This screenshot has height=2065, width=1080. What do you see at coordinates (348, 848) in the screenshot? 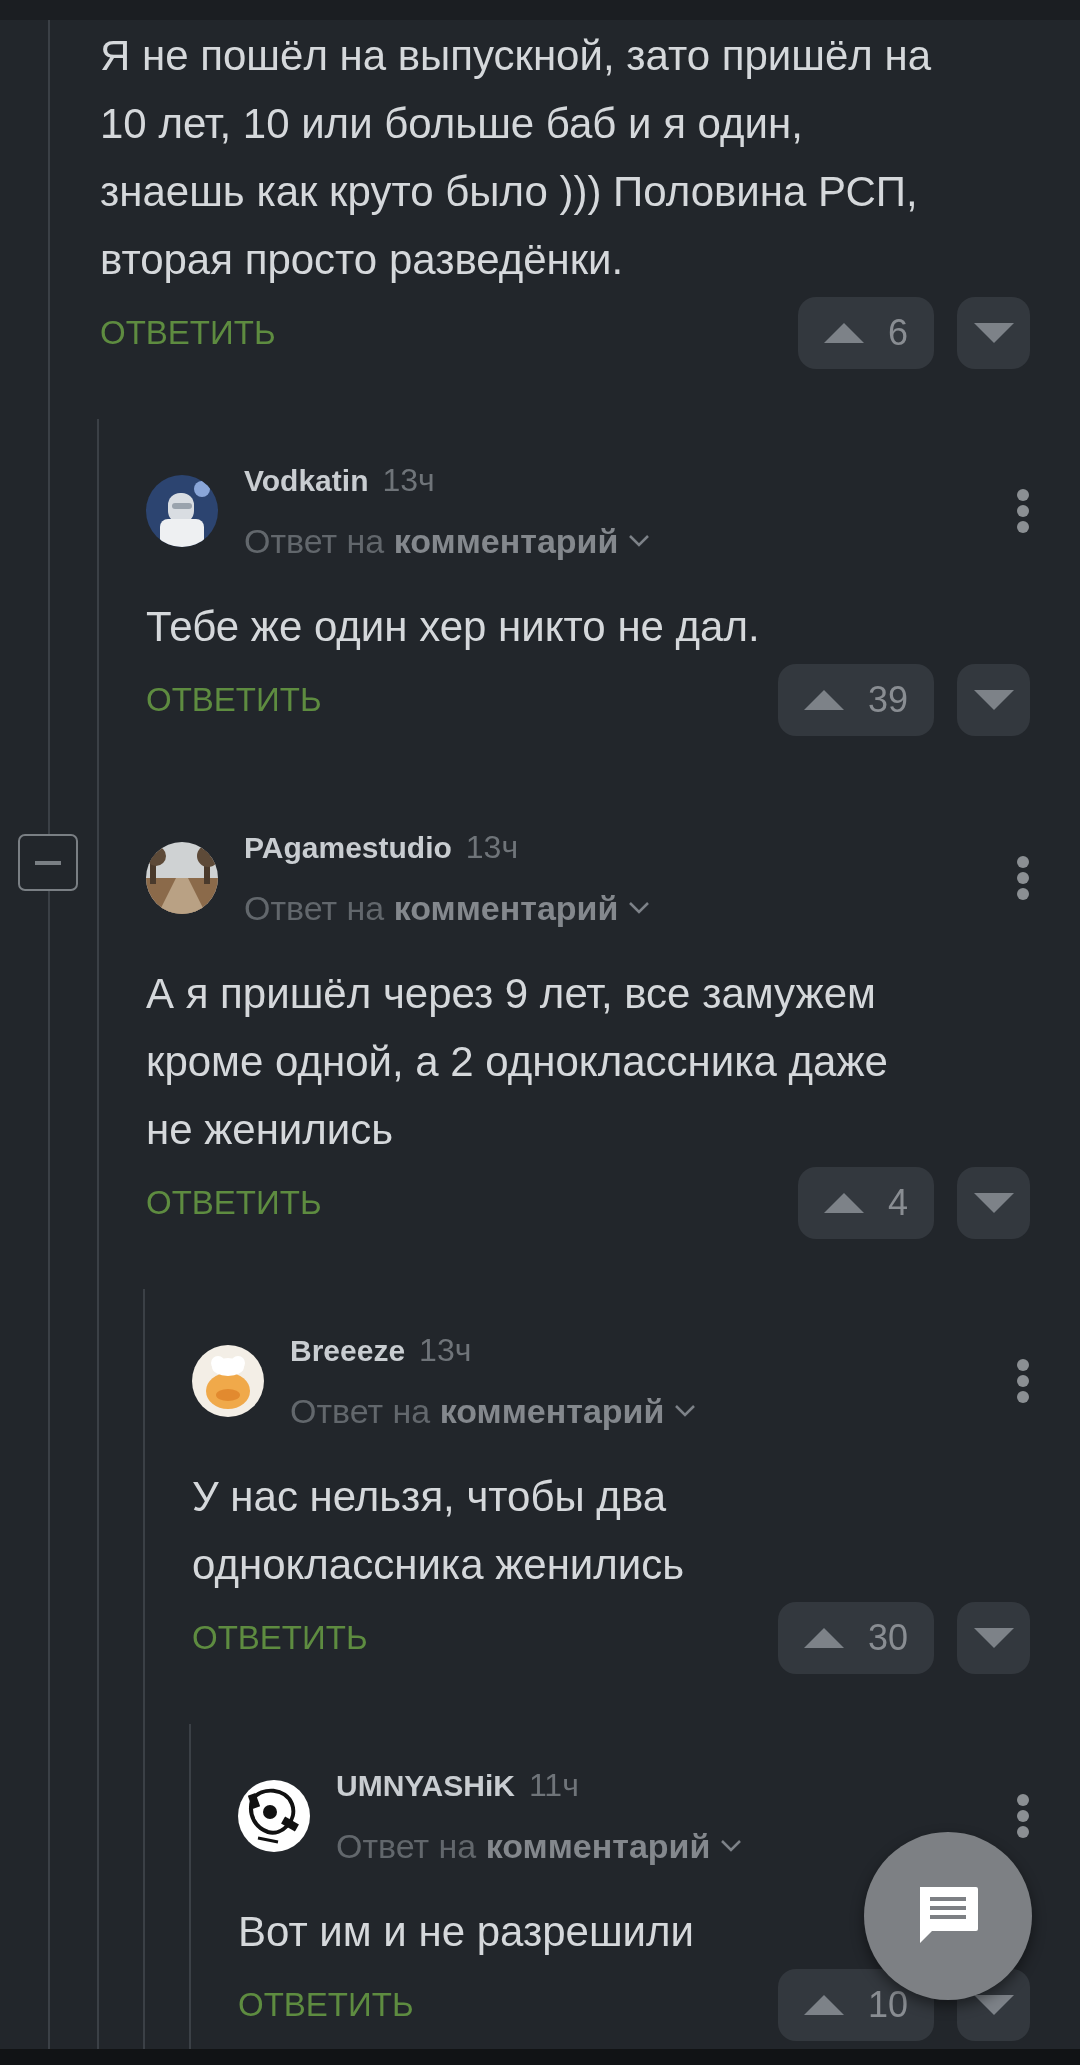
I see `author-name: PAgamestudio` at bounding box center [348, 848].